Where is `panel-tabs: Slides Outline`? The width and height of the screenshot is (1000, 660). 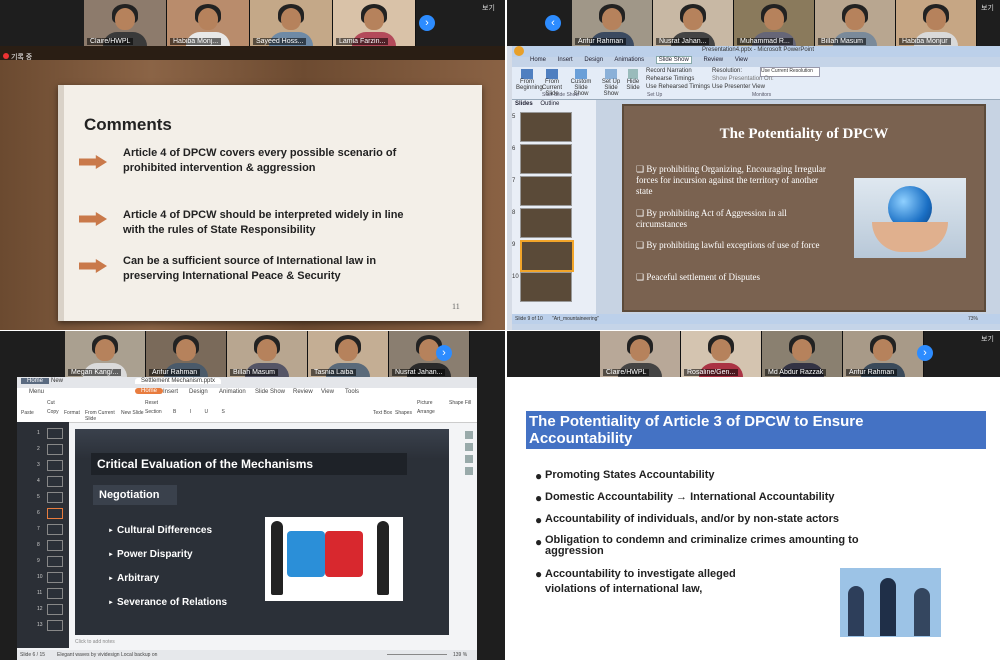
panel-tabs: Slides Outline is located at coordinates (554, 104).